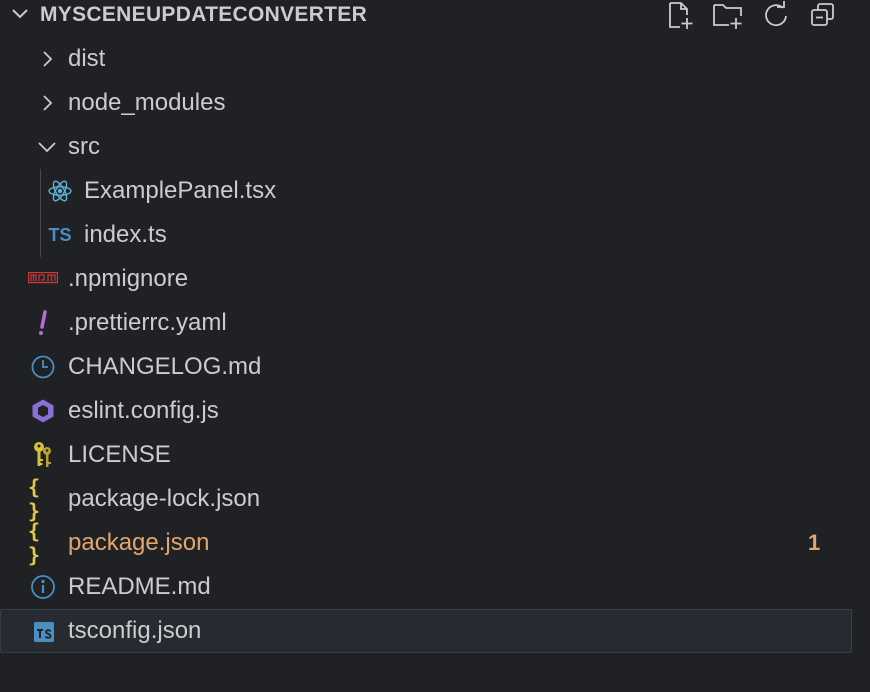  I want to click on collapse-all-icon, so click(824, 15).